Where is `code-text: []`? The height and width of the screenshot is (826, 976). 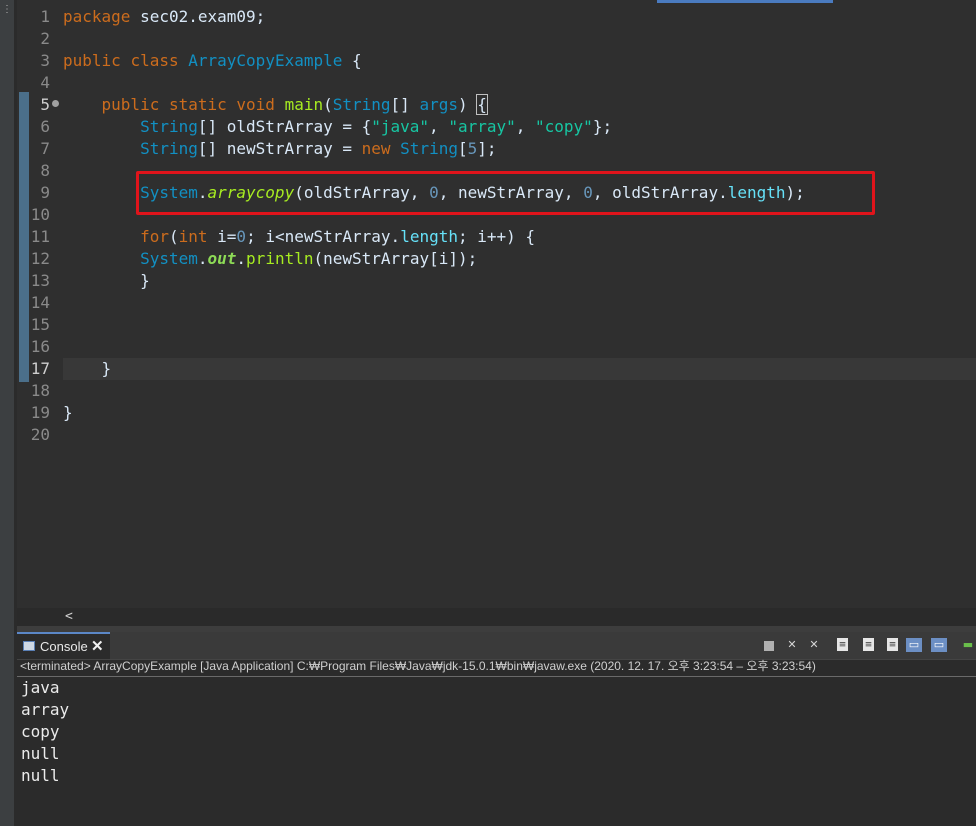 code-text: [] is located at coordinates (405, 104).